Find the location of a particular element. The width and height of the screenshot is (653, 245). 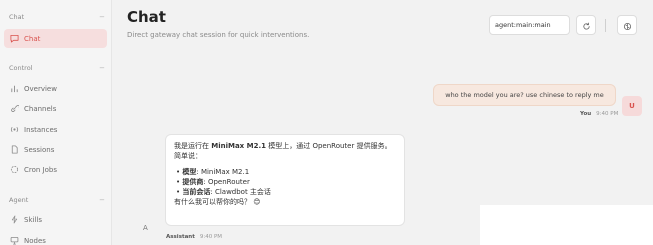

message-sender: You is located at coordinates (586, 114).